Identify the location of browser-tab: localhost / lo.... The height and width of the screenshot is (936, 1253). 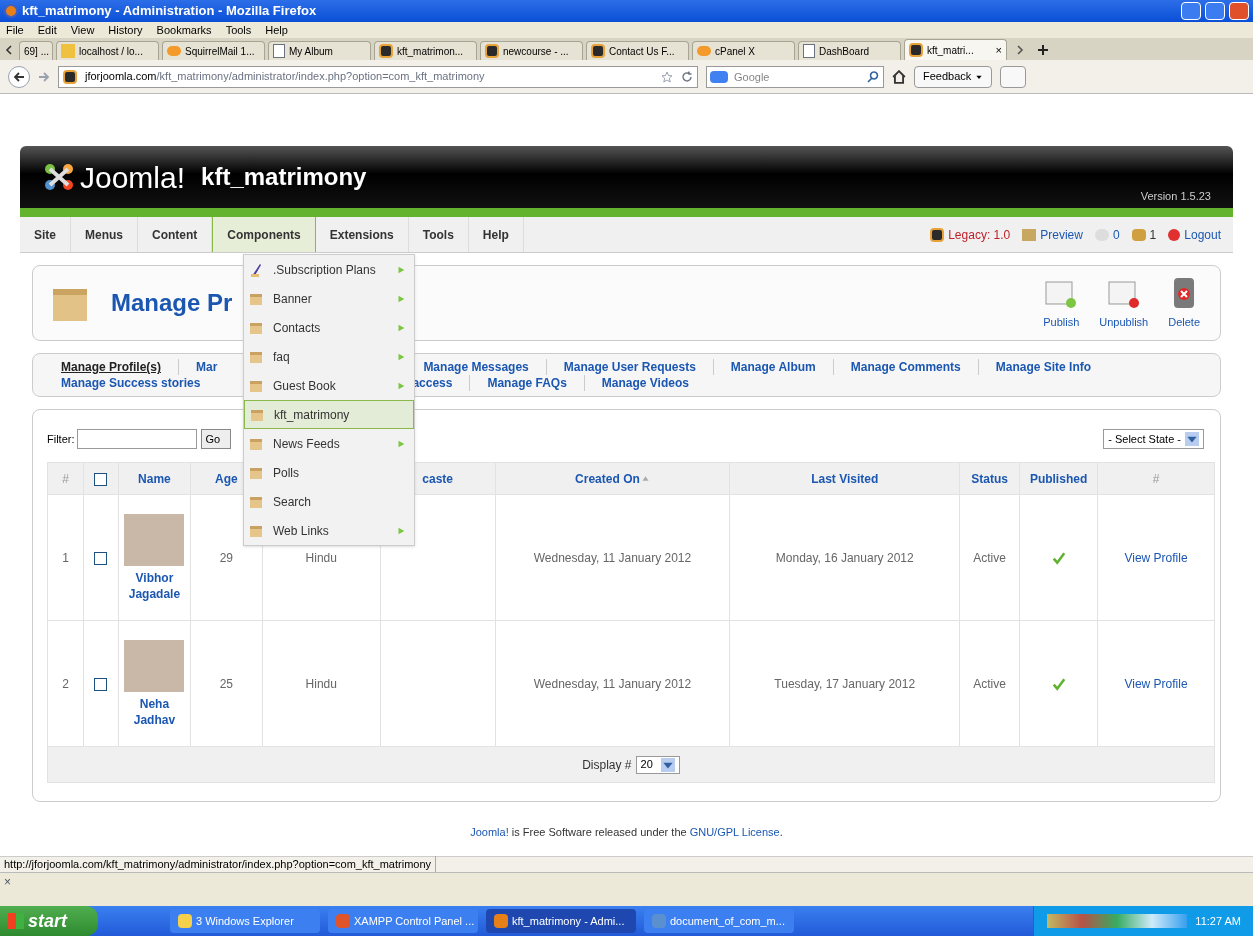
(107, 50).